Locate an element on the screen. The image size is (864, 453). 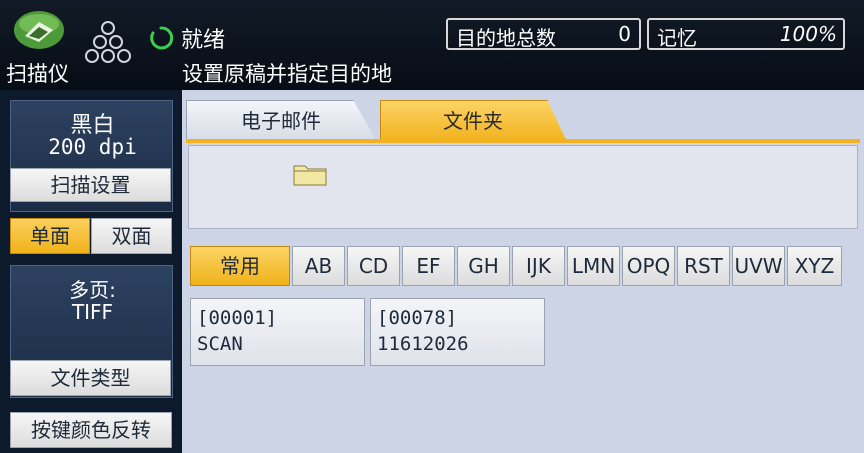
index-tab-cd: CD is located at coordinates (373, 266).